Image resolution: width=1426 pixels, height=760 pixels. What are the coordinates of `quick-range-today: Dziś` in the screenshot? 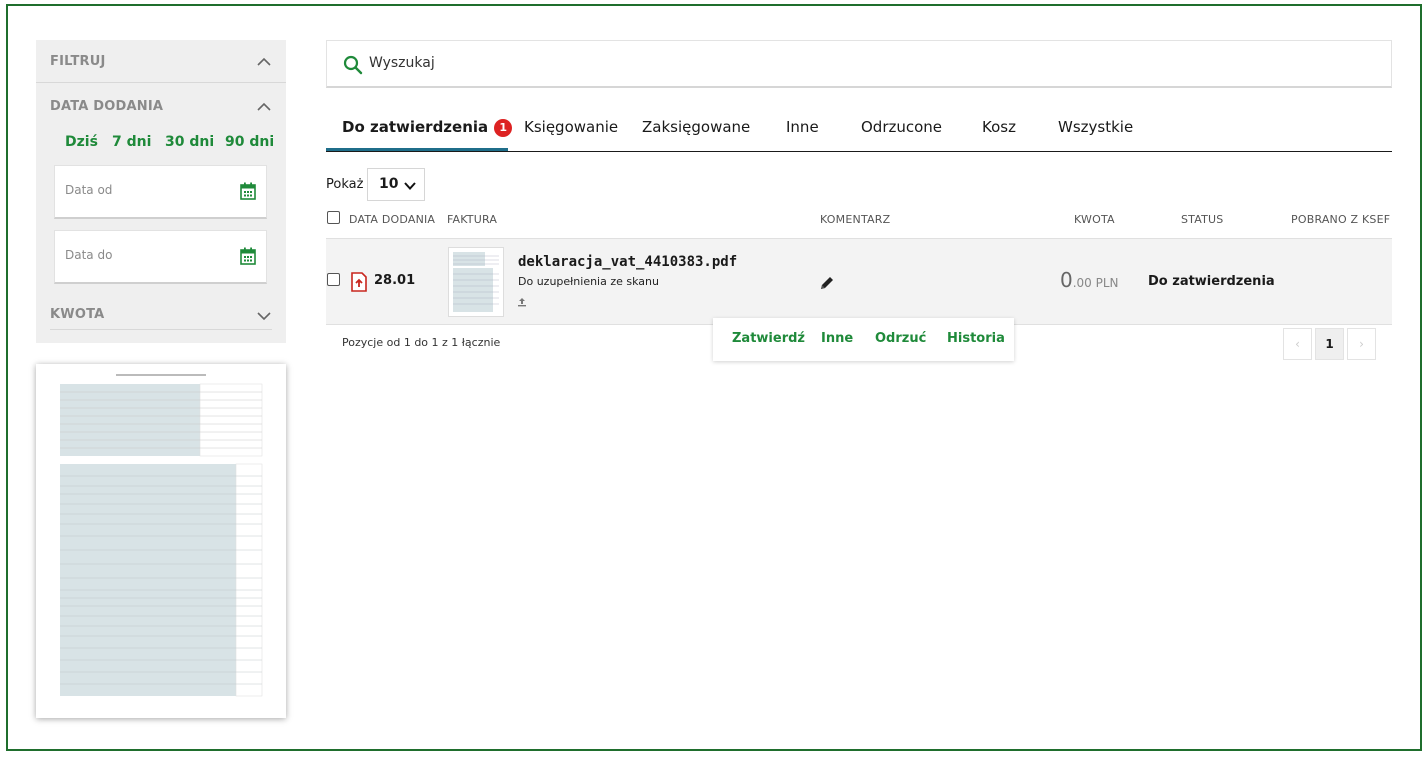 It's located at (81, 142).